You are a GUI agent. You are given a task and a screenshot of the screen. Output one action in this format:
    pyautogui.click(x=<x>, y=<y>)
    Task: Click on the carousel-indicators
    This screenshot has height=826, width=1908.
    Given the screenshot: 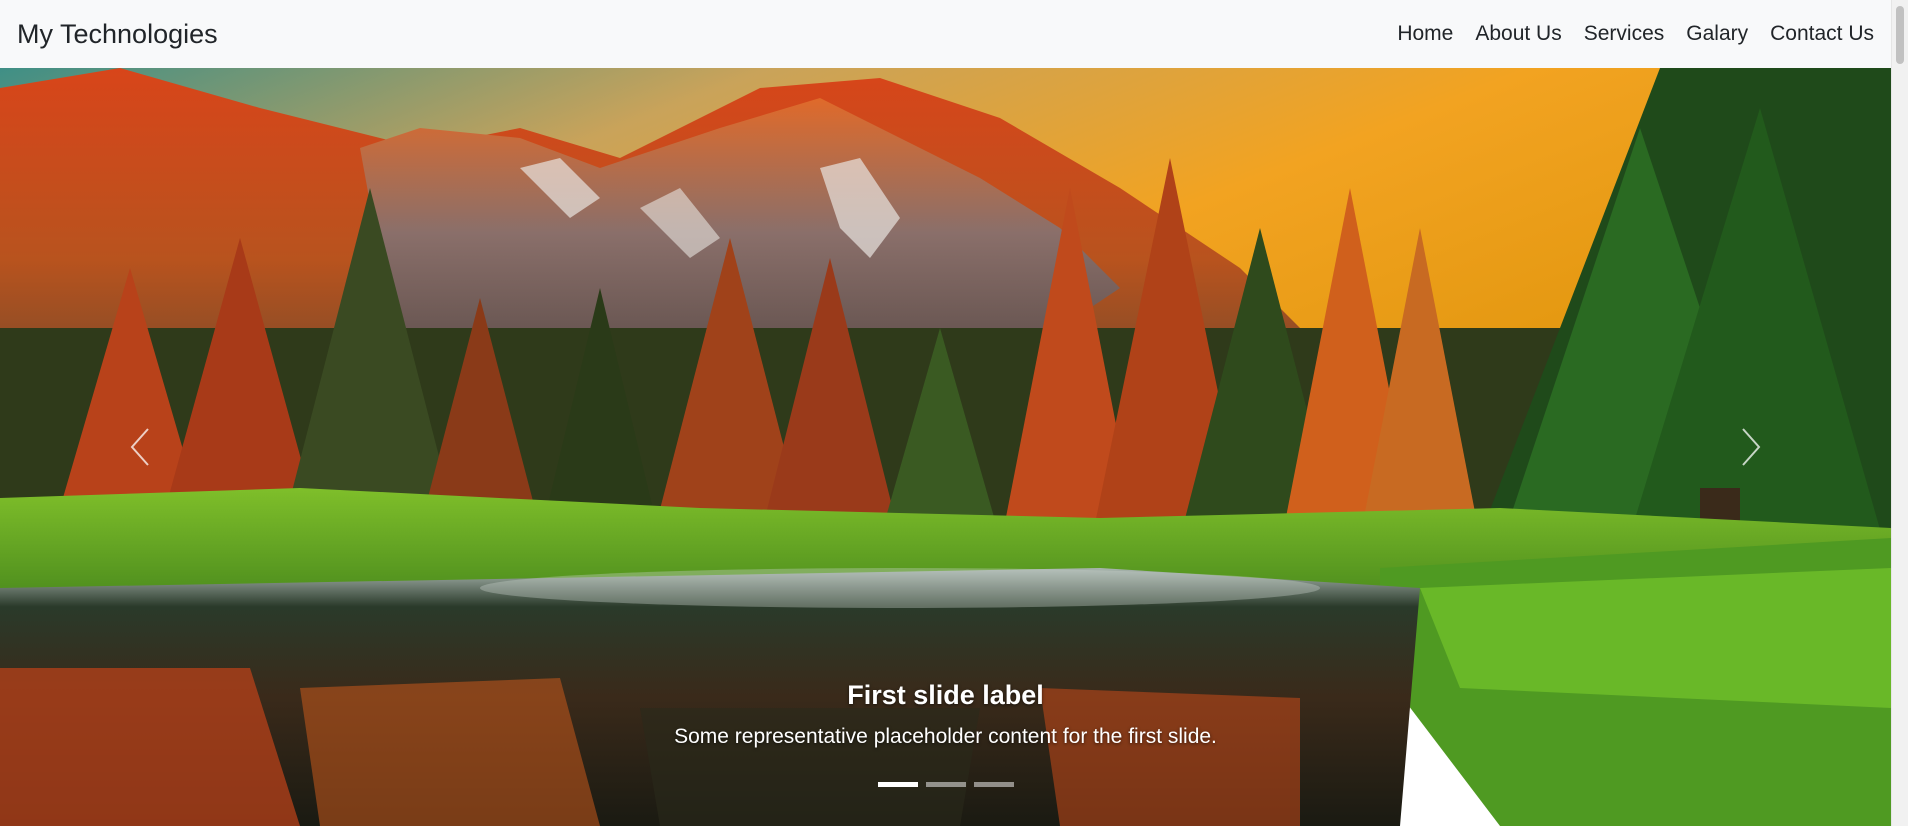 What is the action you would take?
    pyautogui.click(x=945, y=784)
    